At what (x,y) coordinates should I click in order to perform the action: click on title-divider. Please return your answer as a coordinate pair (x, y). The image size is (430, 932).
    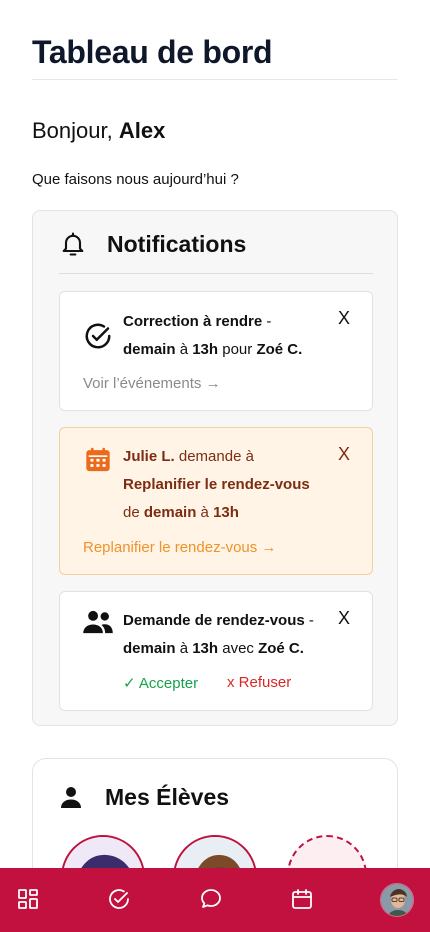
    Looking at the image, I should click on (215, 79).